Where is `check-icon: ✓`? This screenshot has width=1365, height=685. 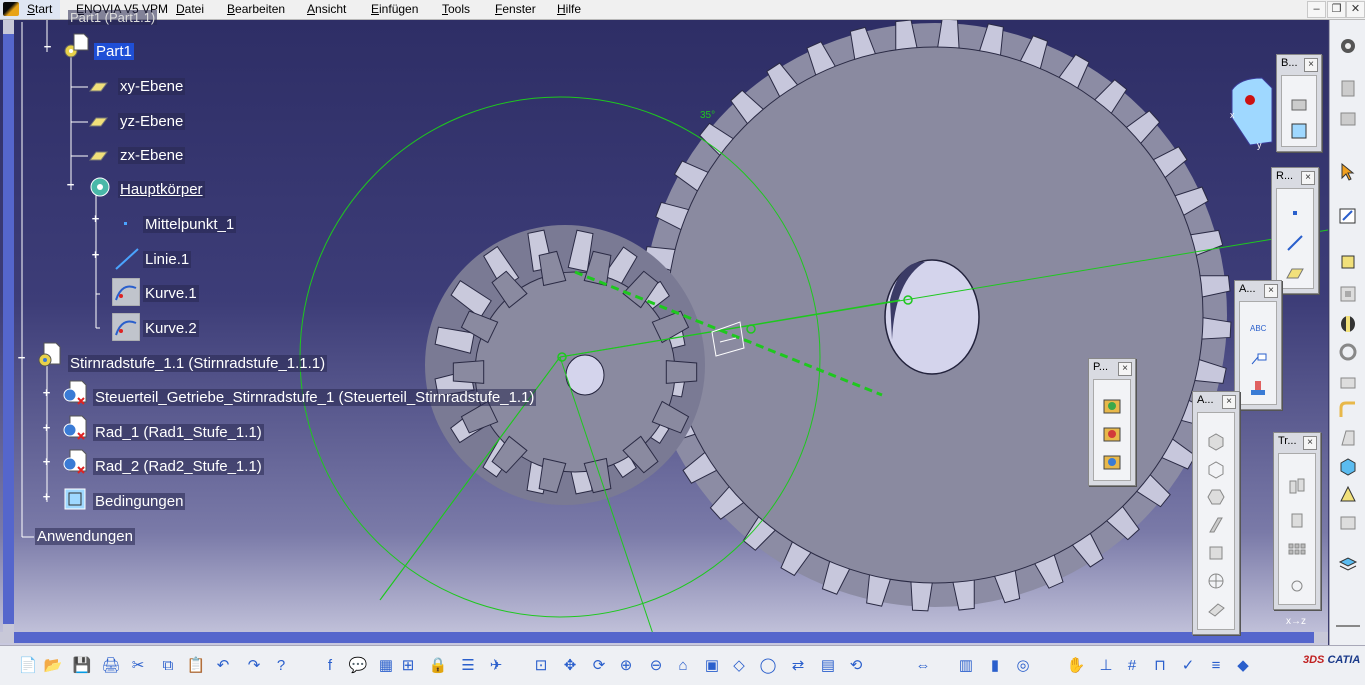 check-icon: ✓ is located at coordinates (1188, 666).